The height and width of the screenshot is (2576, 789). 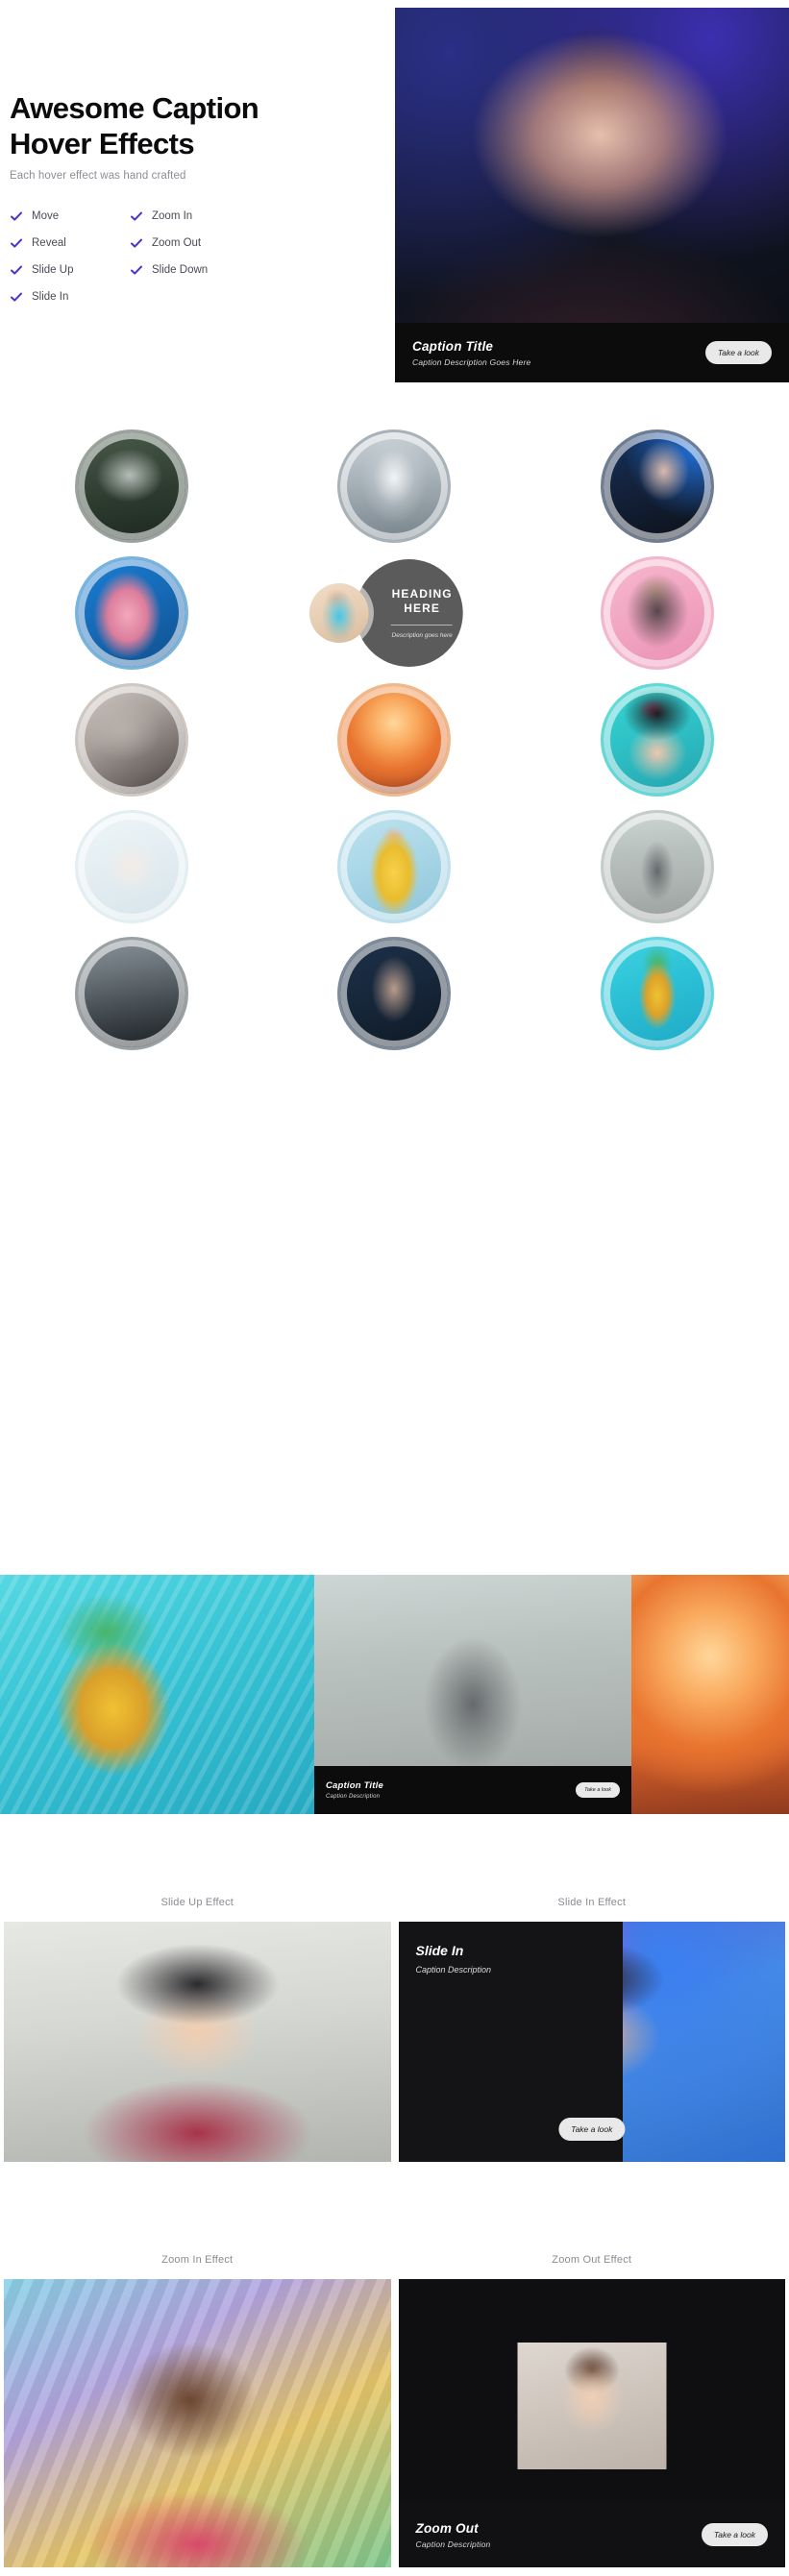 I want to click on circle-item-pineapple-pool, so click(x=657, y=993).